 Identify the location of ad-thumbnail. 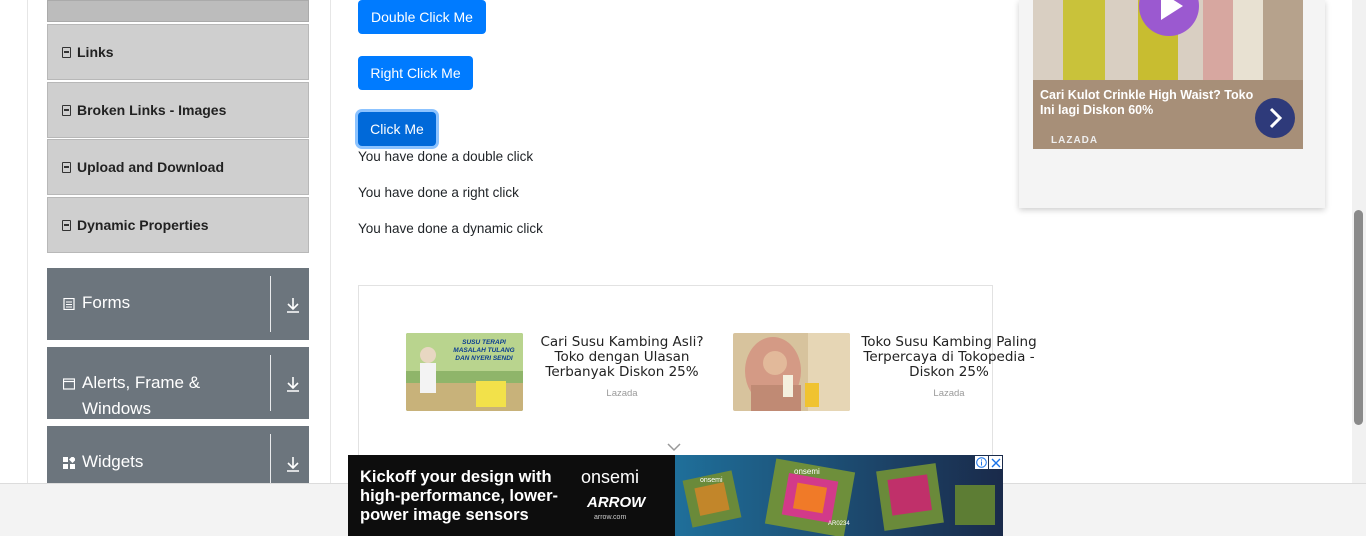
(791, 372).